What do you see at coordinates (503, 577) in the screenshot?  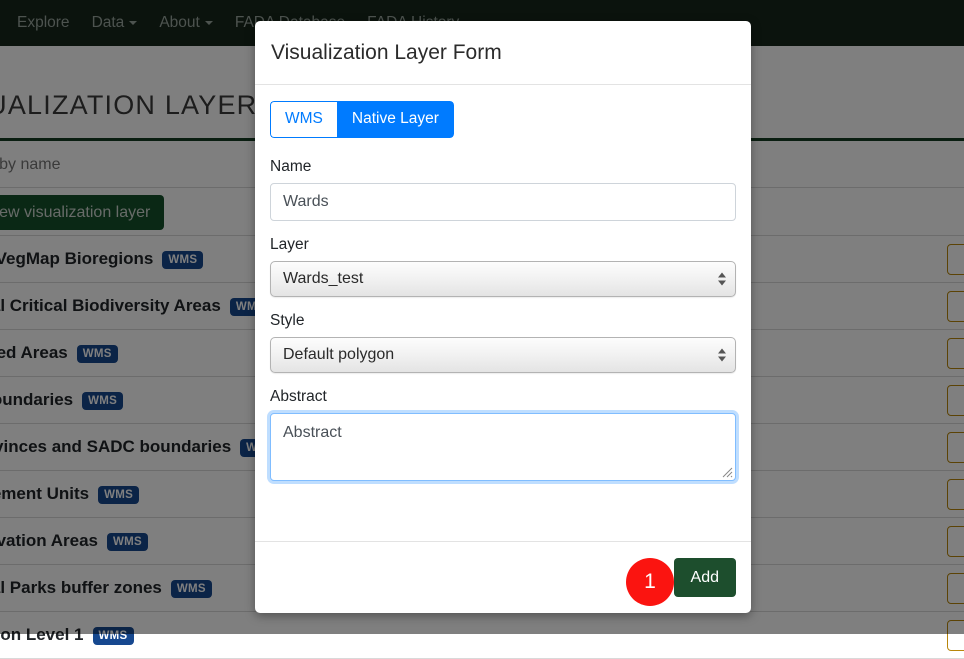 I see `modal-footer: 1 Add` at bounding box center [503, 577].